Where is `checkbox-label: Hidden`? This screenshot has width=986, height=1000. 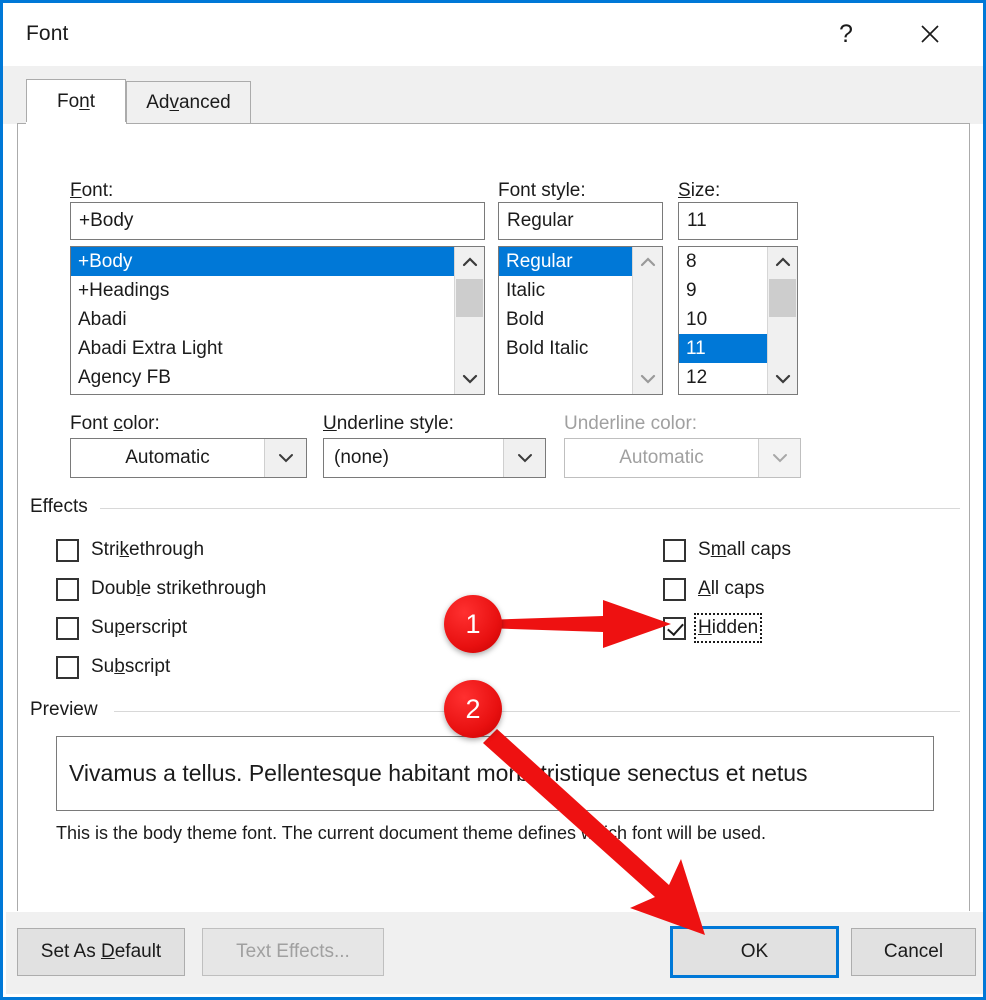
checkbox-label: Hidden is located at coordinates (728, 628).